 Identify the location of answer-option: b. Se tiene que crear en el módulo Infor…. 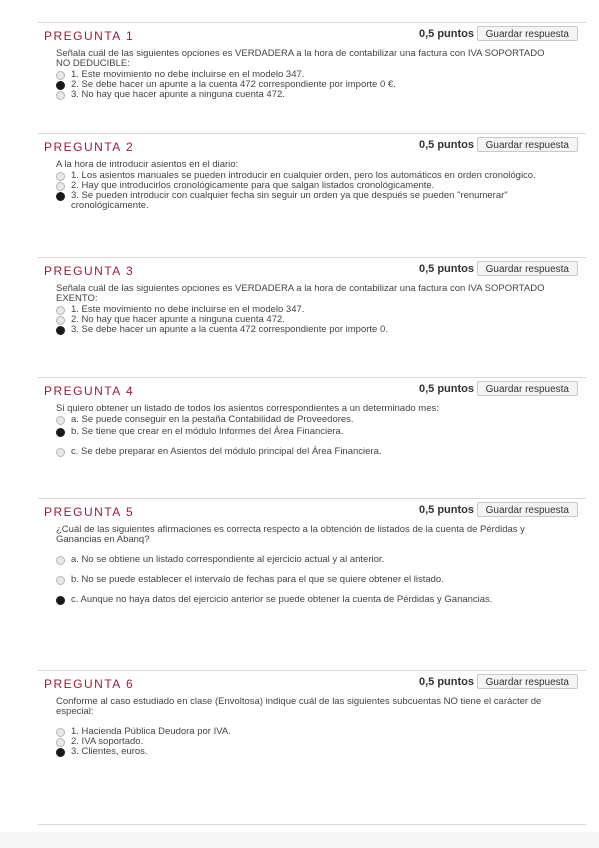
(321, 432).